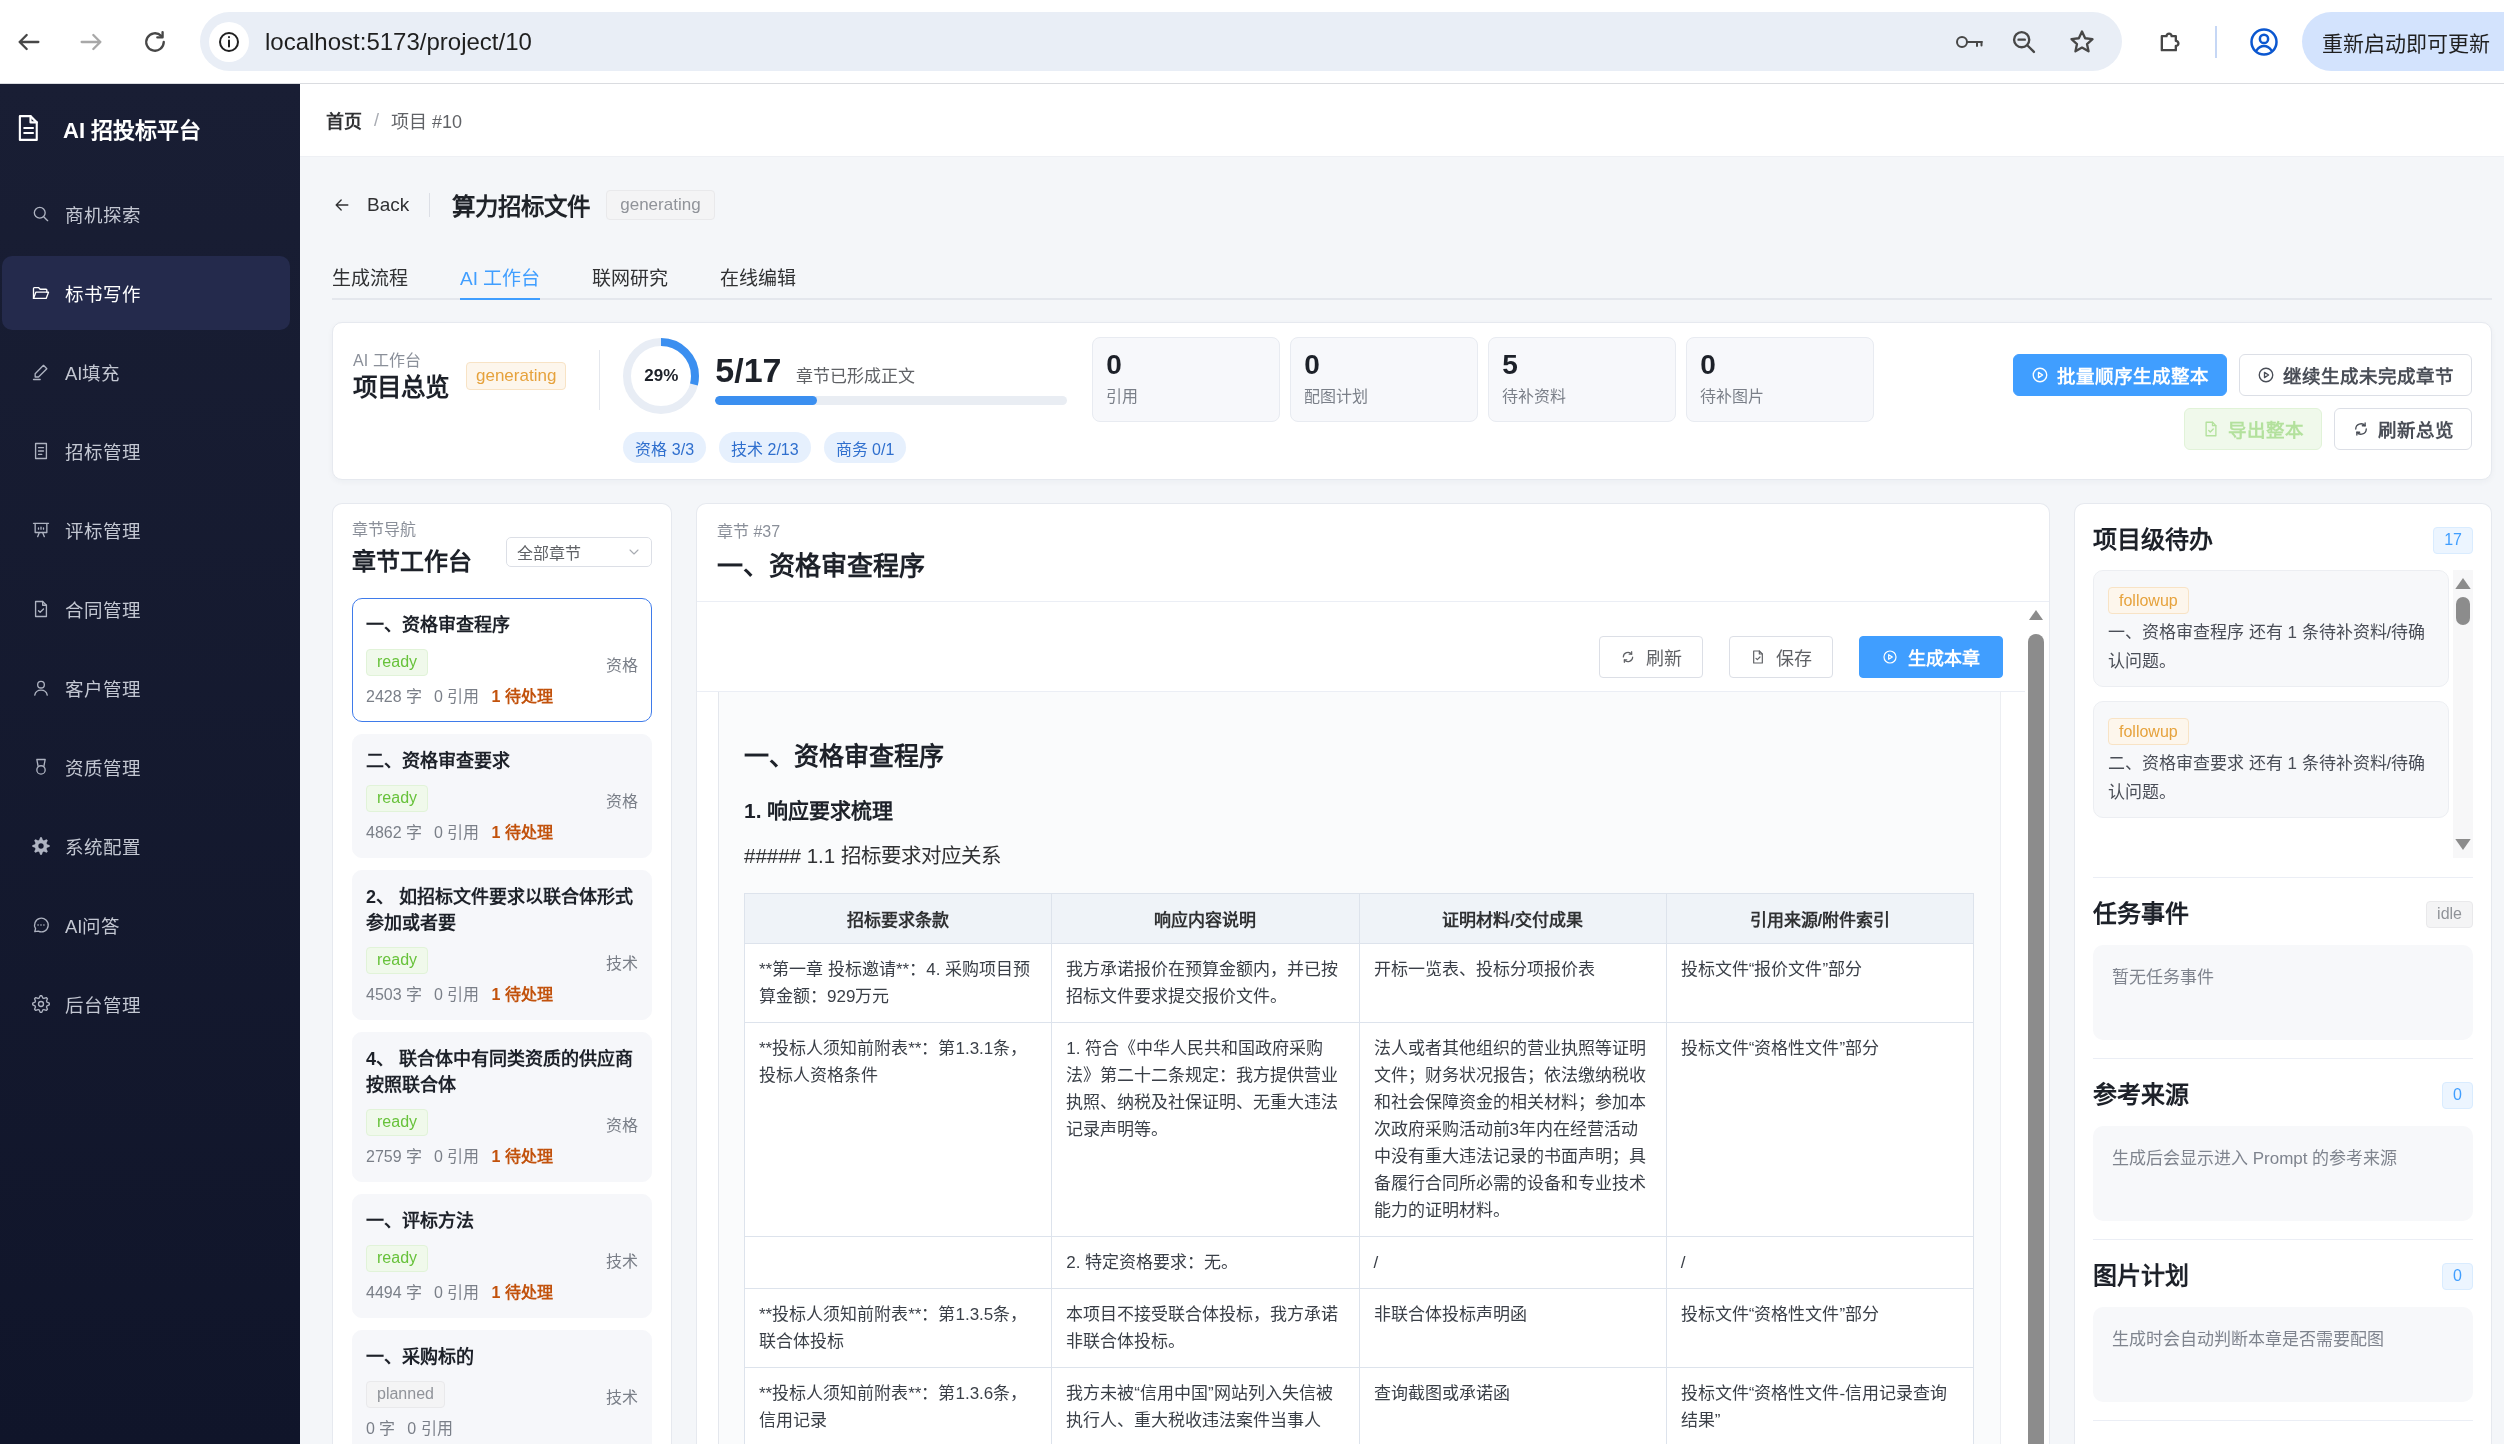 Image resolution: width=2504 pixels, height=1444 pixels. What do you see at coordinates (758, 277) in the screenshot?
I see `tab: 在线编辑` at bounding box center [758, 277].